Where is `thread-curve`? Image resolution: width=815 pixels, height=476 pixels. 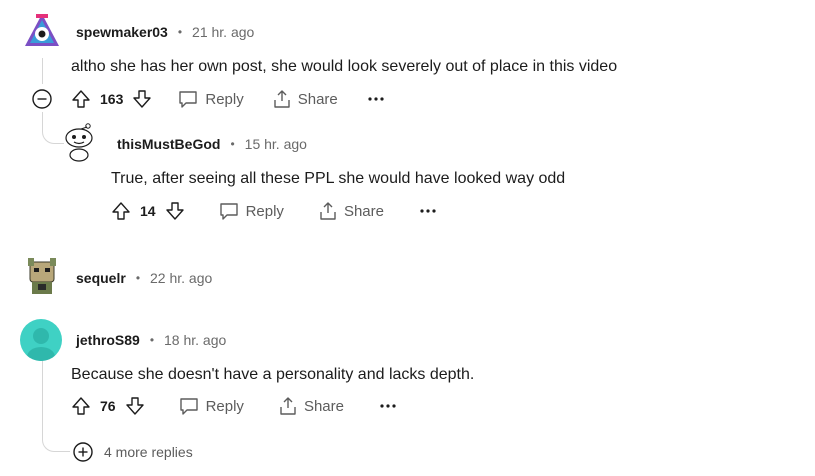 thread-curve is located at coordinates (56, 436).